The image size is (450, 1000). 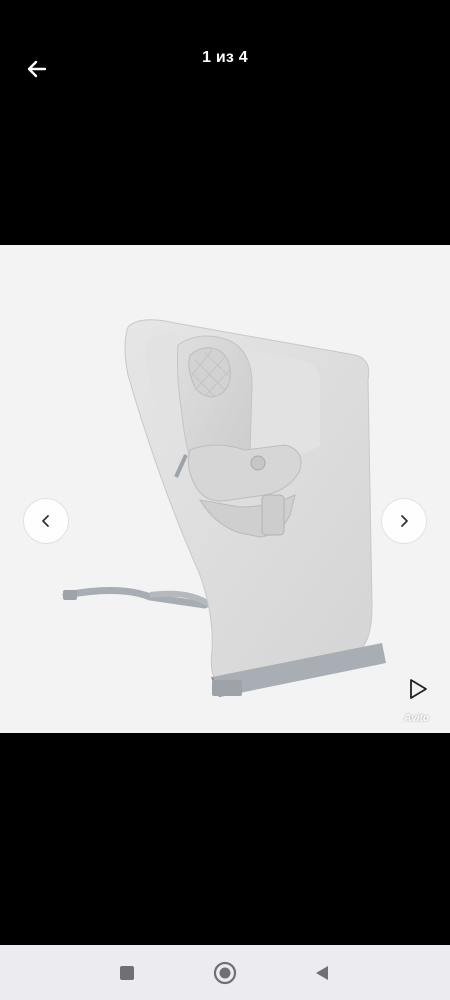 I want to click on avito-watermark: Avito, so click(x=416, y=718).